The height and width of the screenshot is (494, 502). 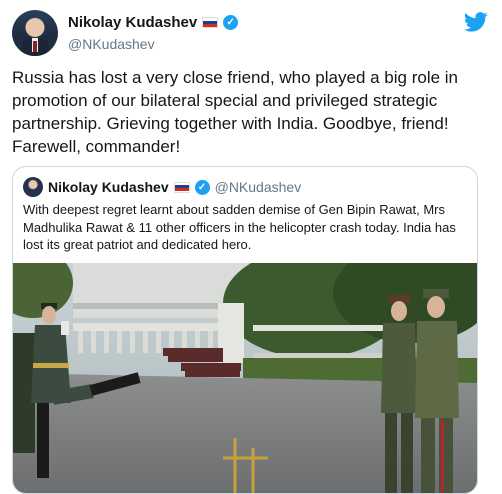 I want to click on tweet-header: Nikolay Kudashev ✓ @NKudashev, so click(x=252, y=34).